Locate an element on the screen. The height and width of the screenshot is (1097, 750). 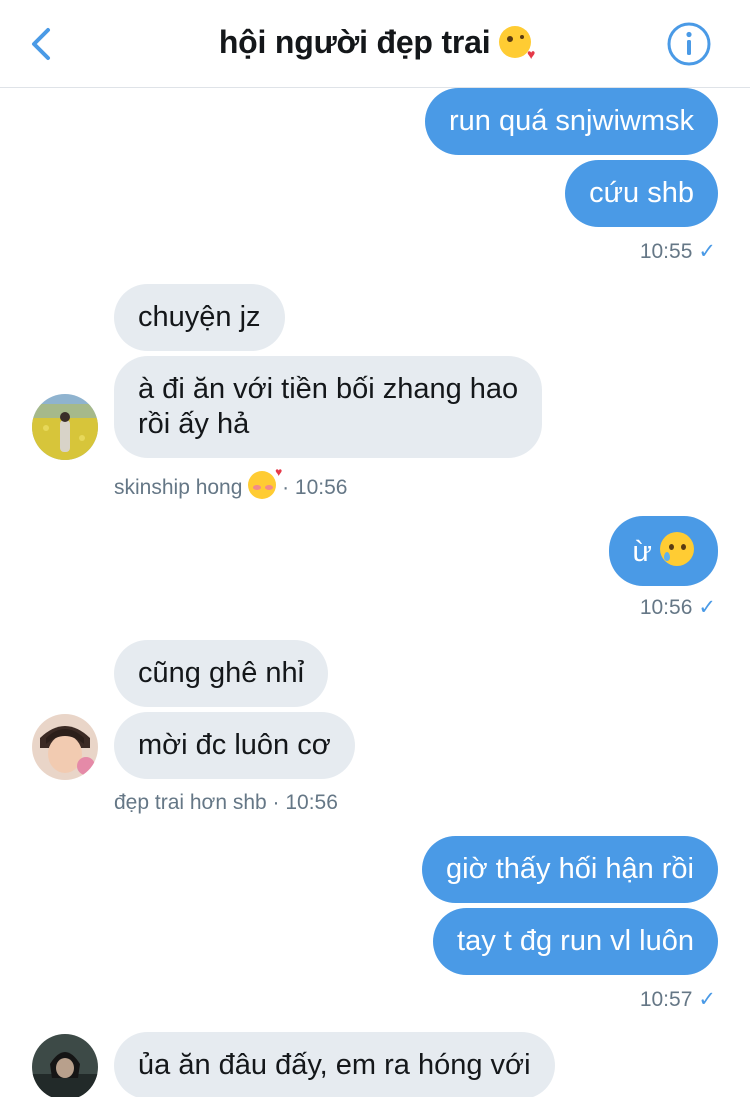
message-bubble-incoming: mời đc luôn cơ is located at coordinates (234, 745).